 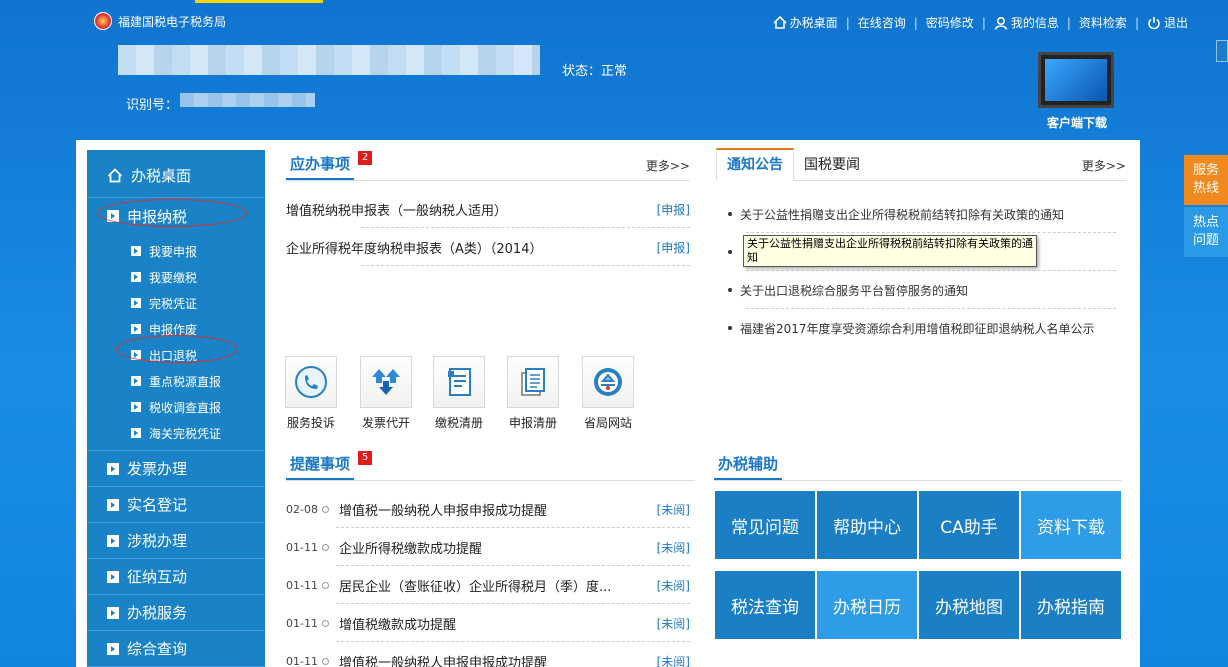 I want to click on notice-item: 关于出口退税综合服务平台暂停服务的通知, so click(x=922, y=290).